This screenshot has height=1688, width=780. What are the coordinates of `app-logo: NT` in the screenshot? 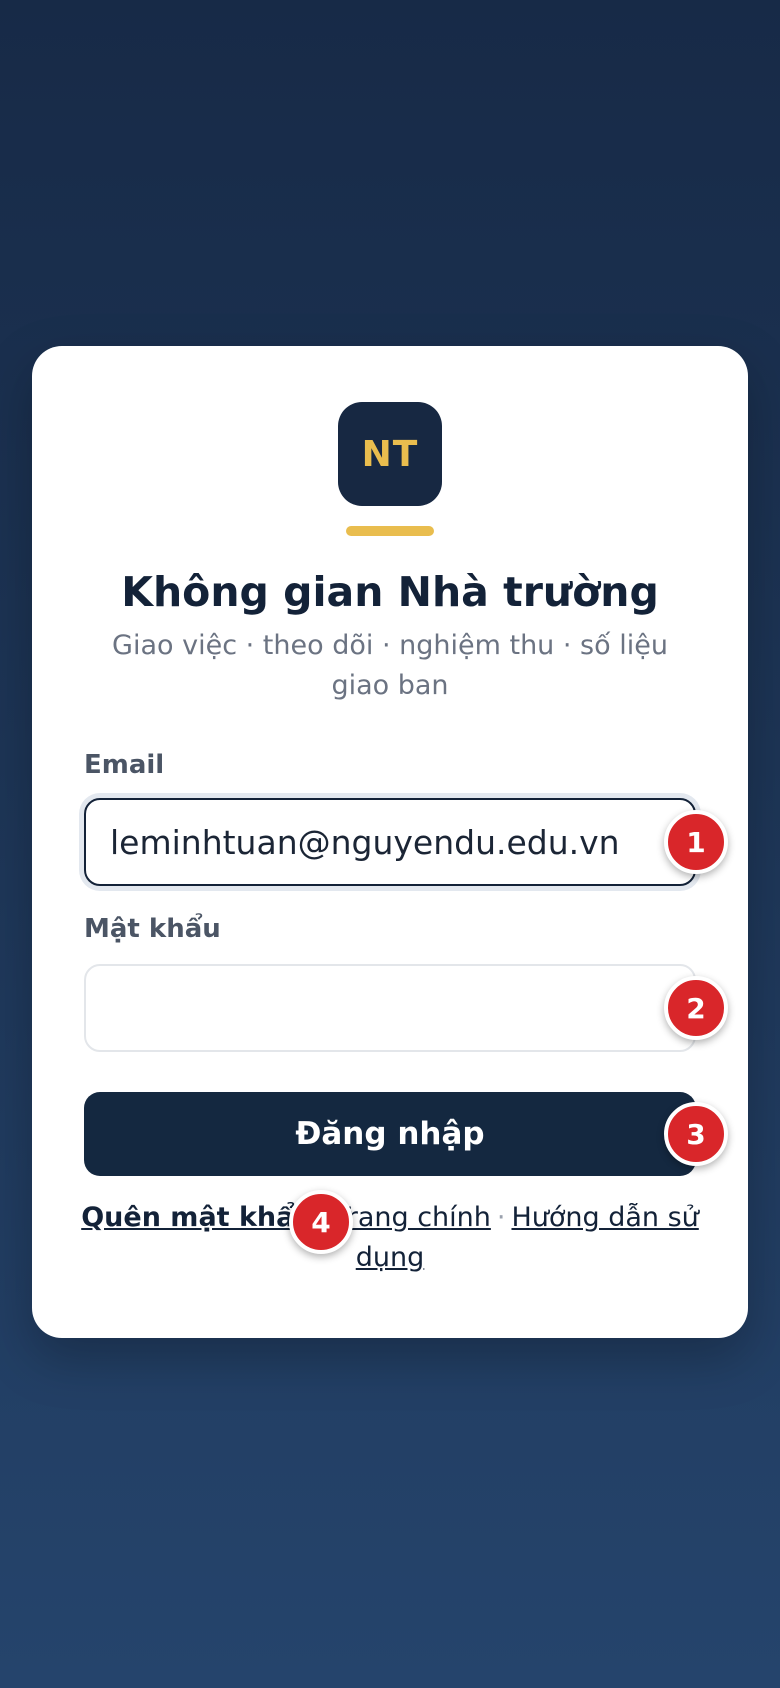 It's located at (390, 454).